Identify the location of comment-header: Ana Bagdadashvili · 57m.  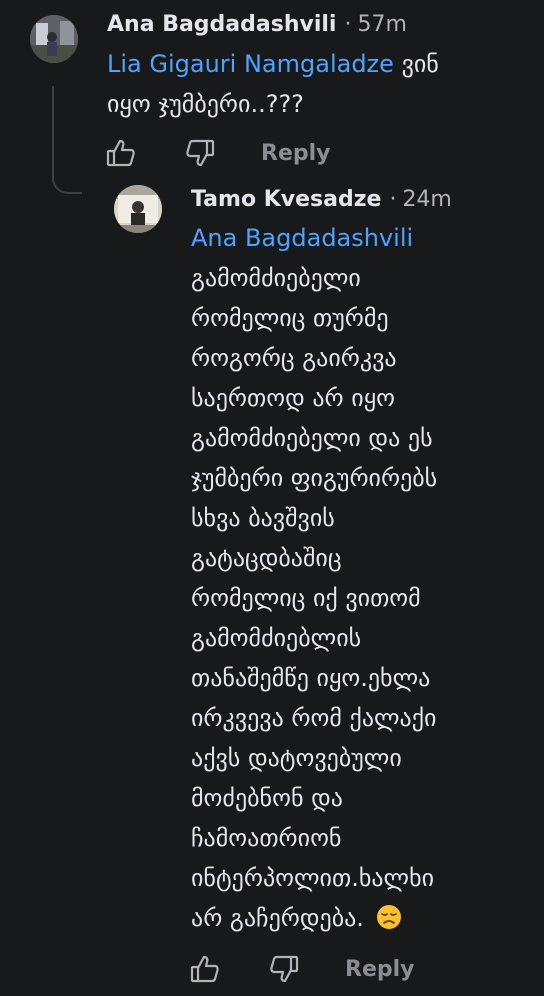
(257, 24).